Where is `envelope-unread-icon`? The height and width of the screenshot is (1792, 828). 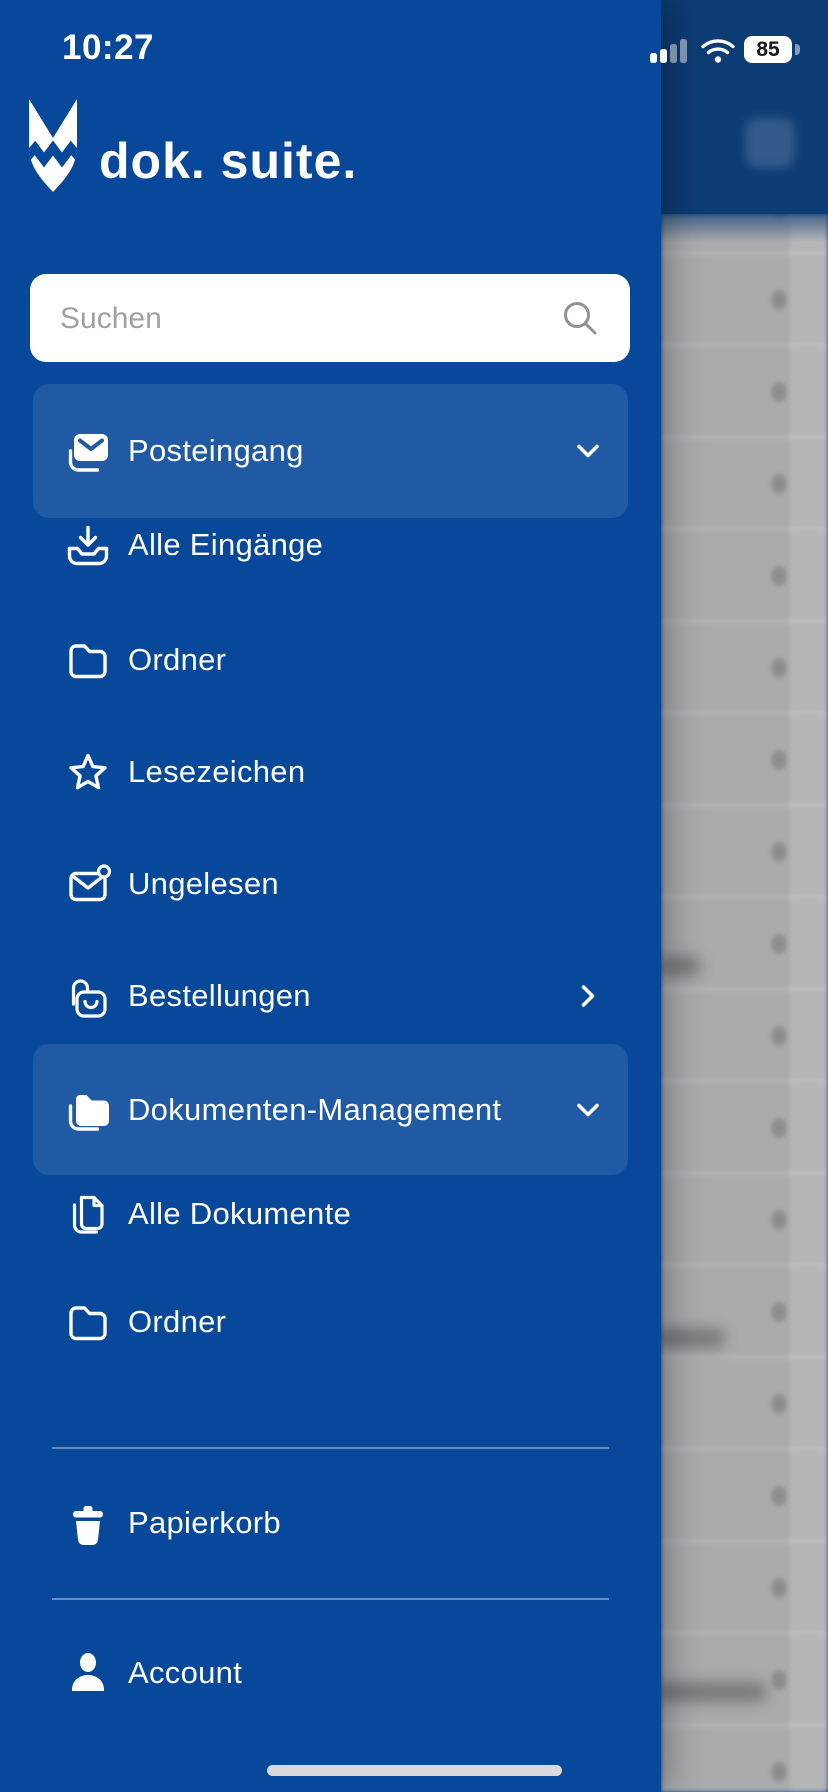
envelope-unread-icon is located at coordinates (88, 884).